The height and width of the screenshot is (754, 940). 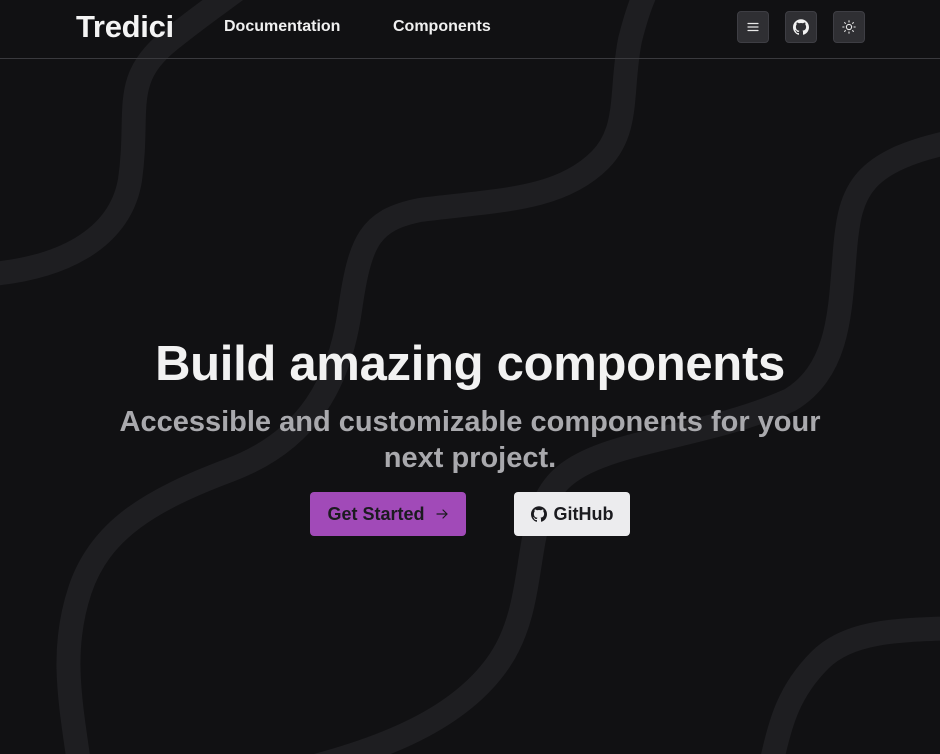 I want to click on theme-toggle-button, so click(x=849, y=27).